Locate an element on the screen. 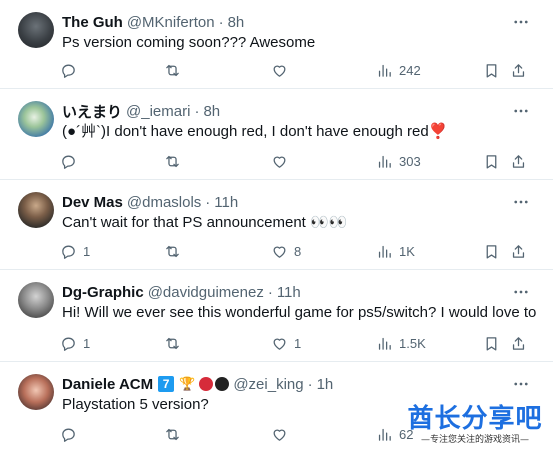 The image size is (553, 452). tweet-header: Dev Mas @dmaslols · 11h is located at coordinates (150, 202).